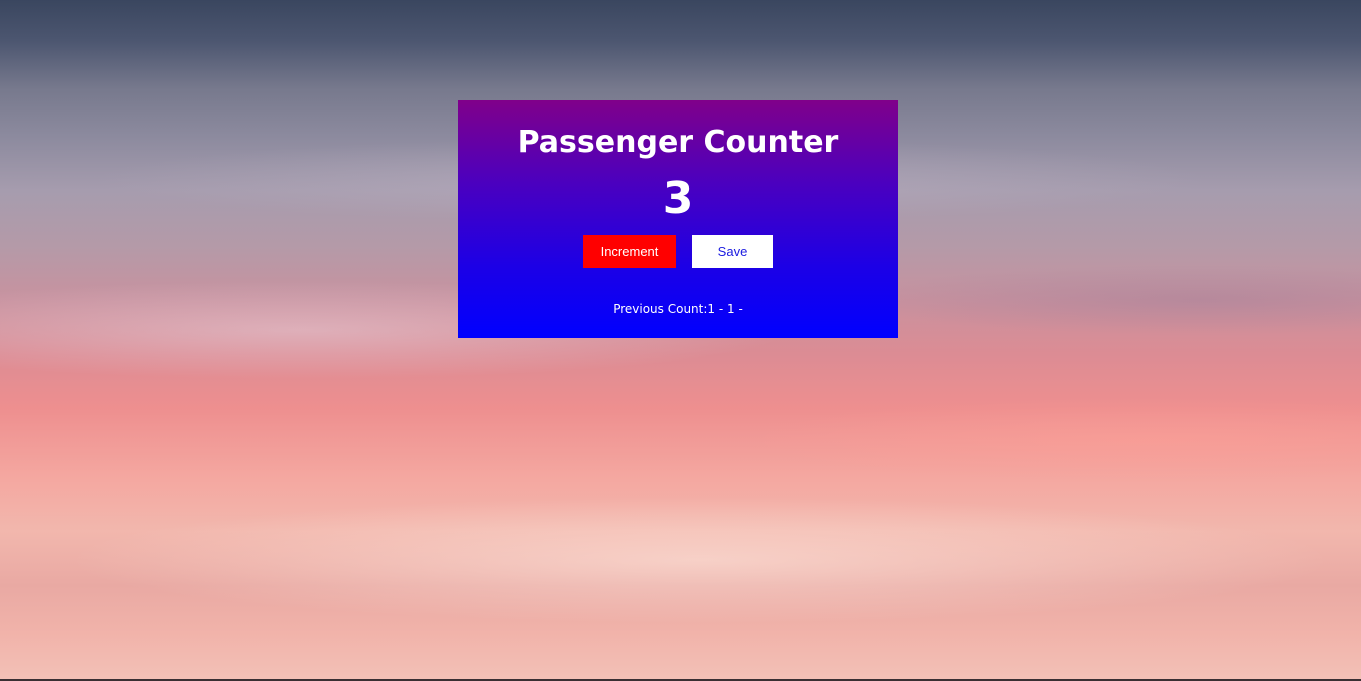 Image resolution: width=1361 pixels, height=681 pixels. Describe the element at coordinates (629, 251) in the screenshot. I see `increment-button: Increment` at that location.